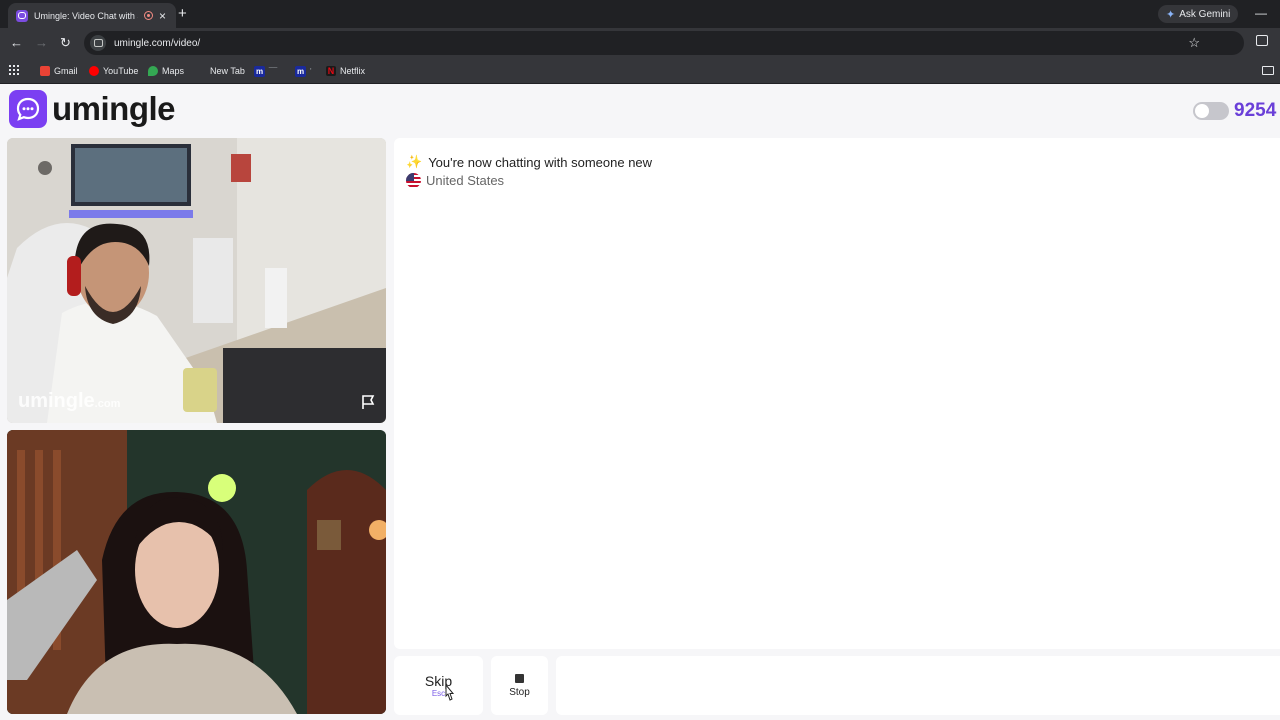  I want to click on netflix-icon: N, so click(331, 71).